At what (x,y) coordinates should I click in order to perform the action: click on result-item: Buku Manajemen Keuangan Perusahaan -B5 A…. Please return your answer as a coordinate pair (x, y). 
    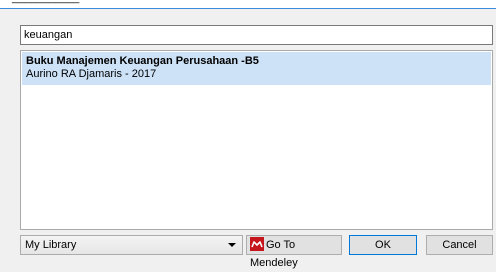
    Looking at the image, I should click on (256, 68).